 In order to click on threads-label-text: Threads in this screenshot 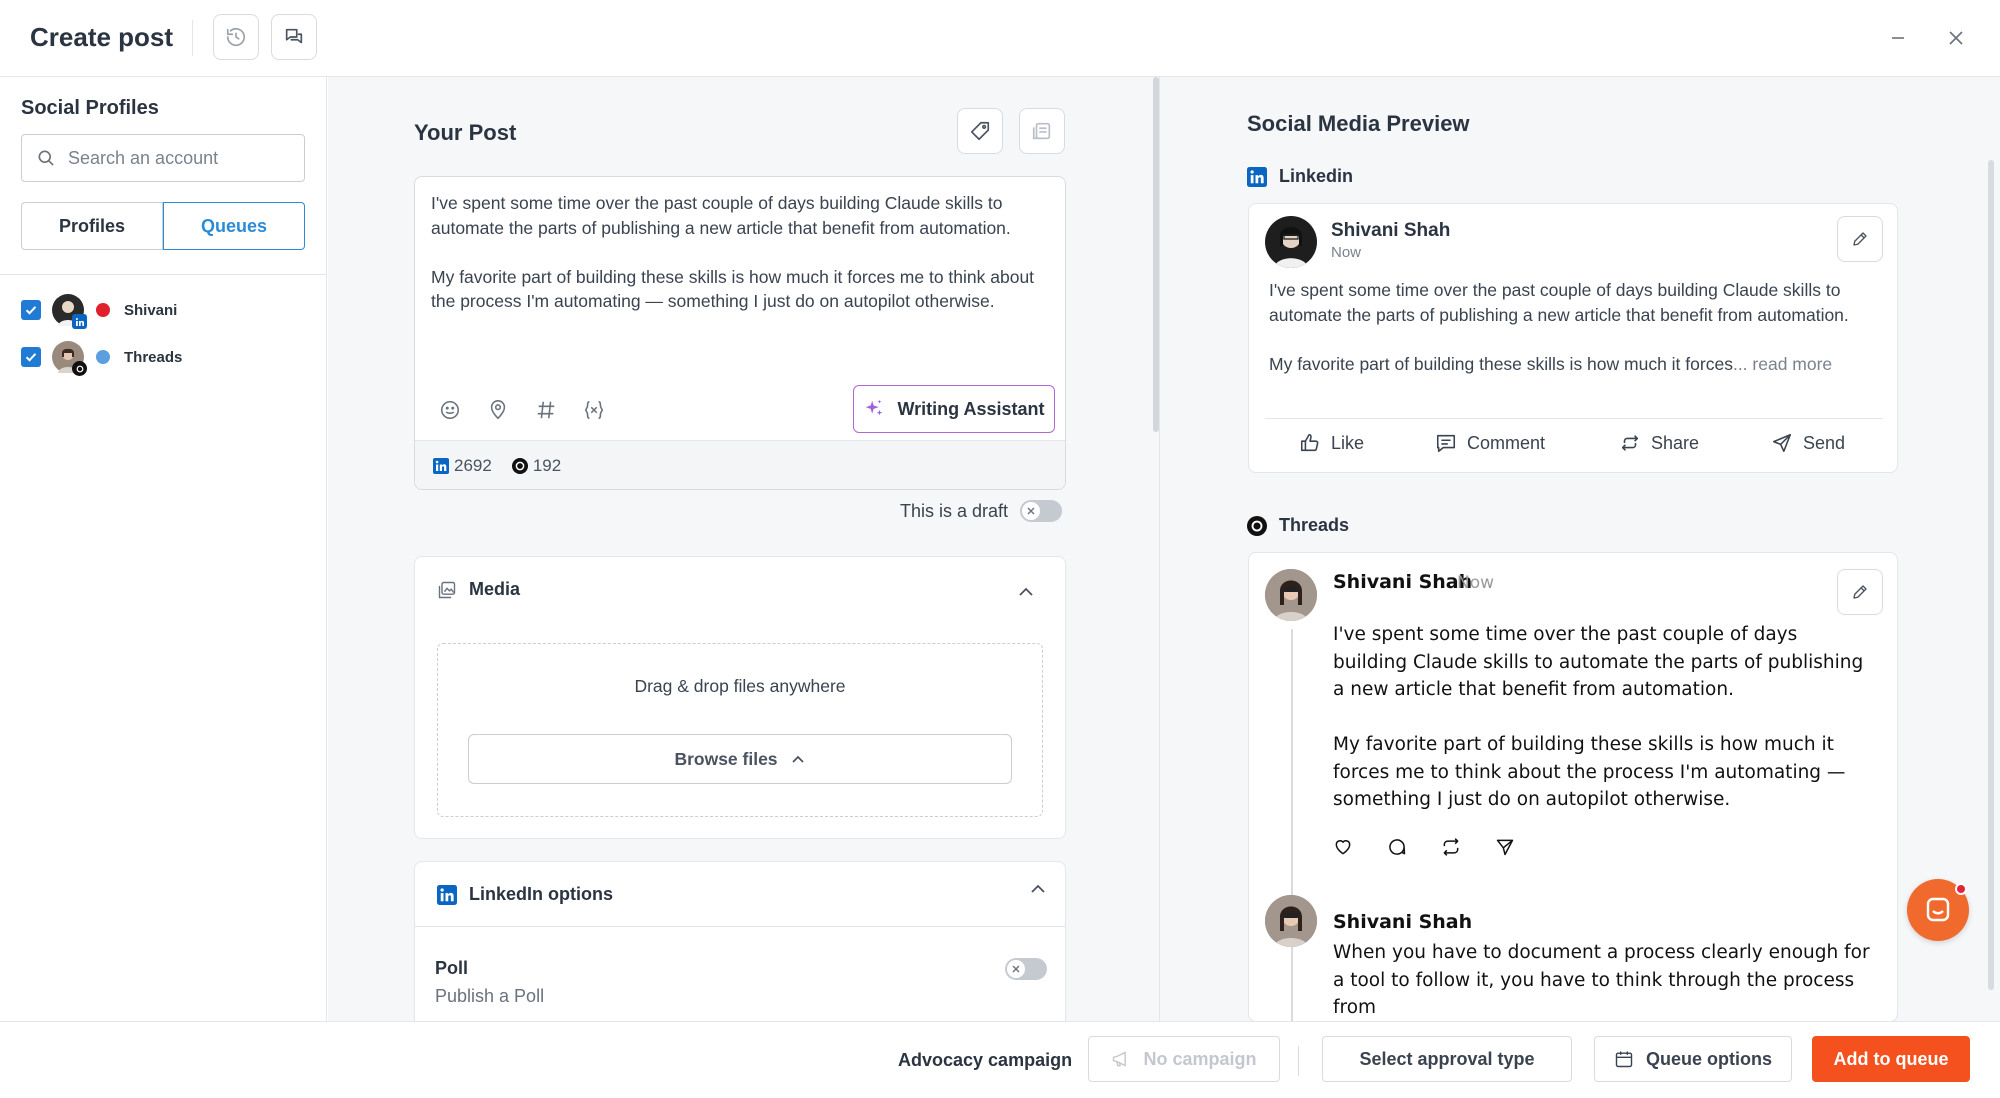, I will do `click(1314, 525)`.